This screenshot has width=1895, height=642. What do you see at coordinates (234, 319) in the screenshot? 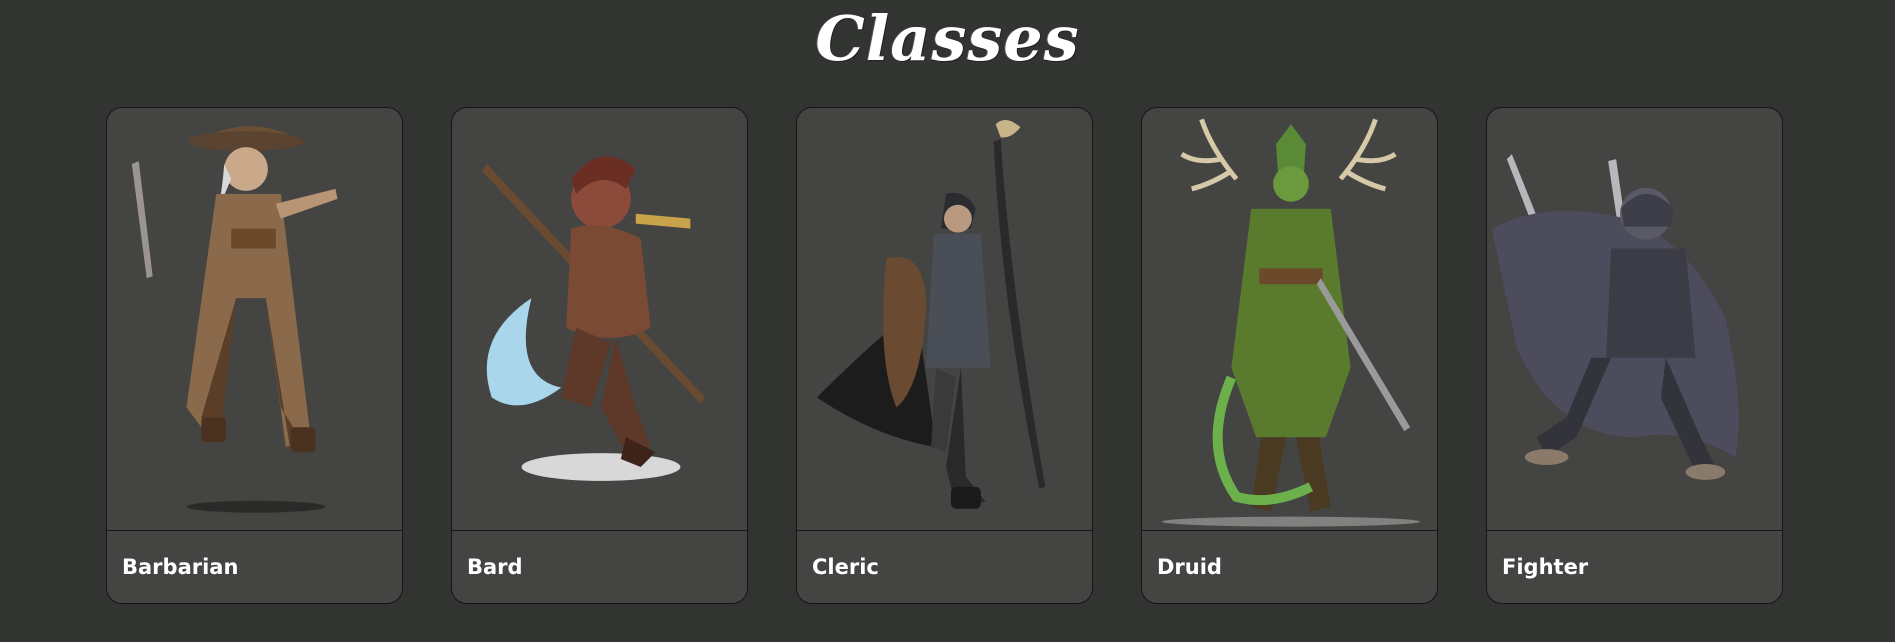
I see `barbarian-figure-icon` at bounding box center [234, 319].